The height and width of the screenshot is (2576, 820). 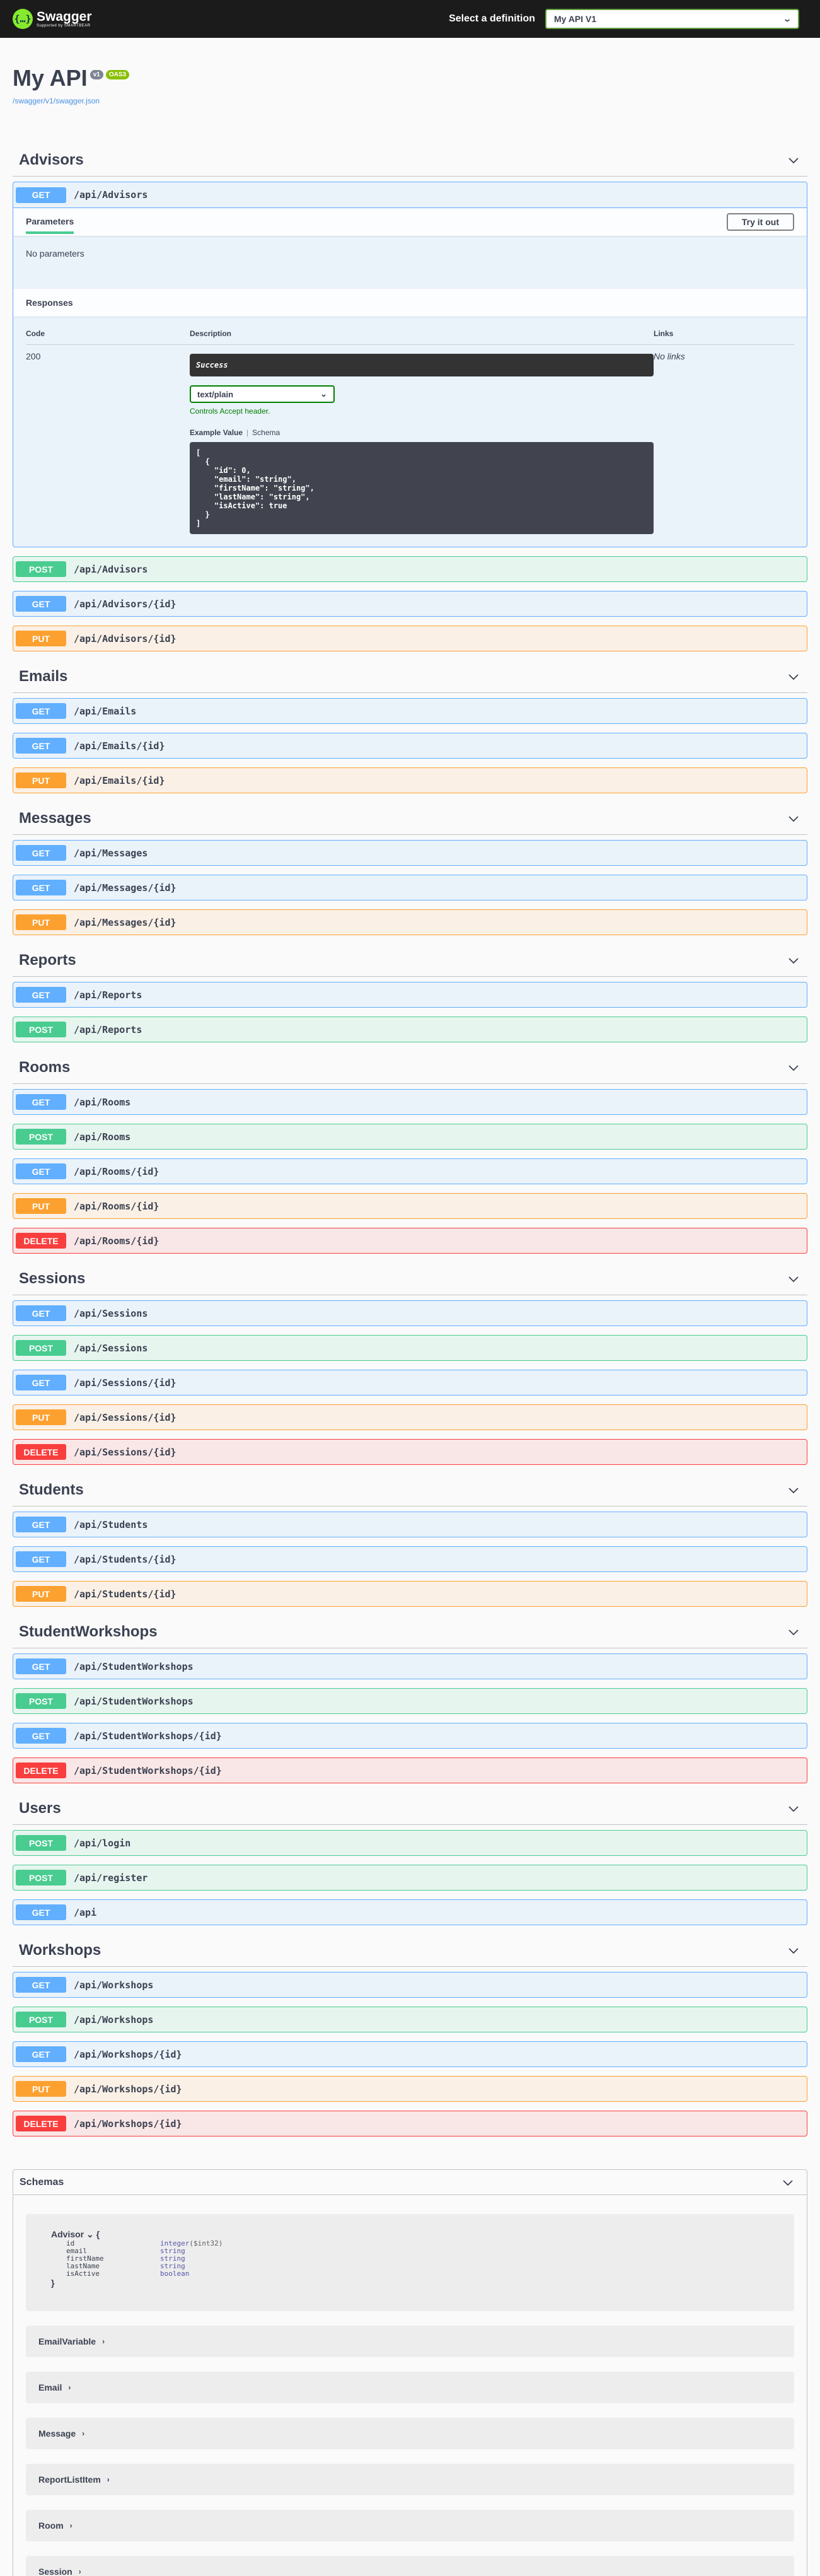 I want to click on operation-path: /api/Advisors, so click(x=111, y=195).